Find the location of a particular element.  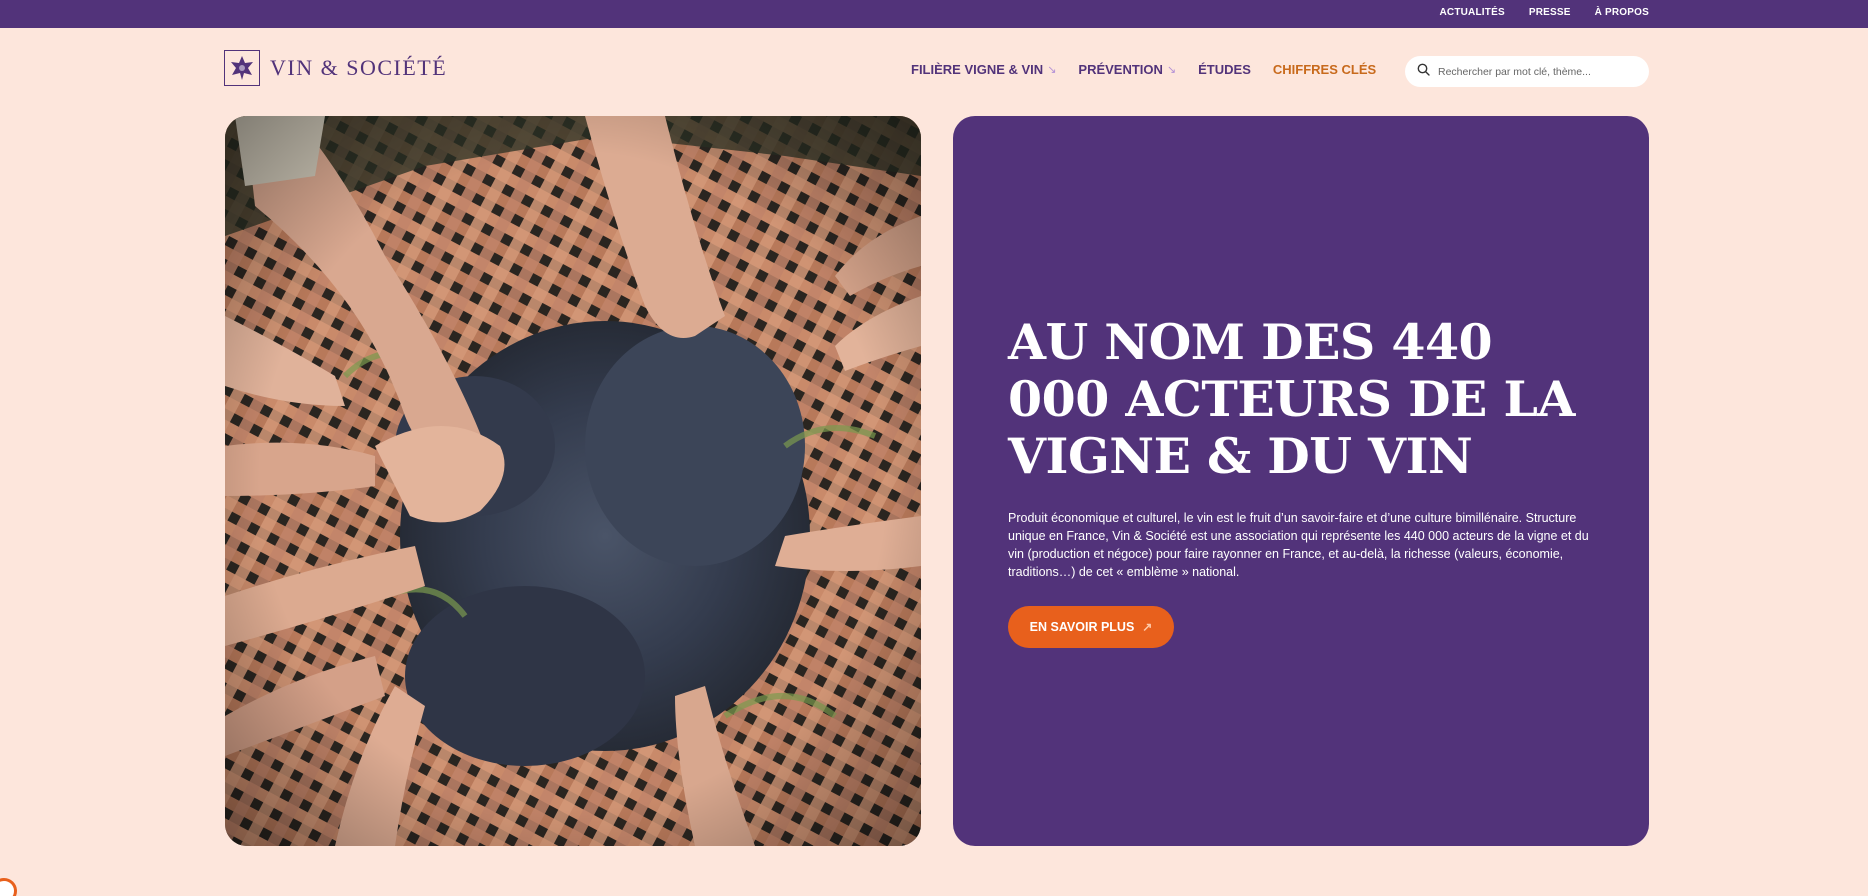

site-logo: VIN & SOCIÉTÉ is located at coordinates (335, 68).